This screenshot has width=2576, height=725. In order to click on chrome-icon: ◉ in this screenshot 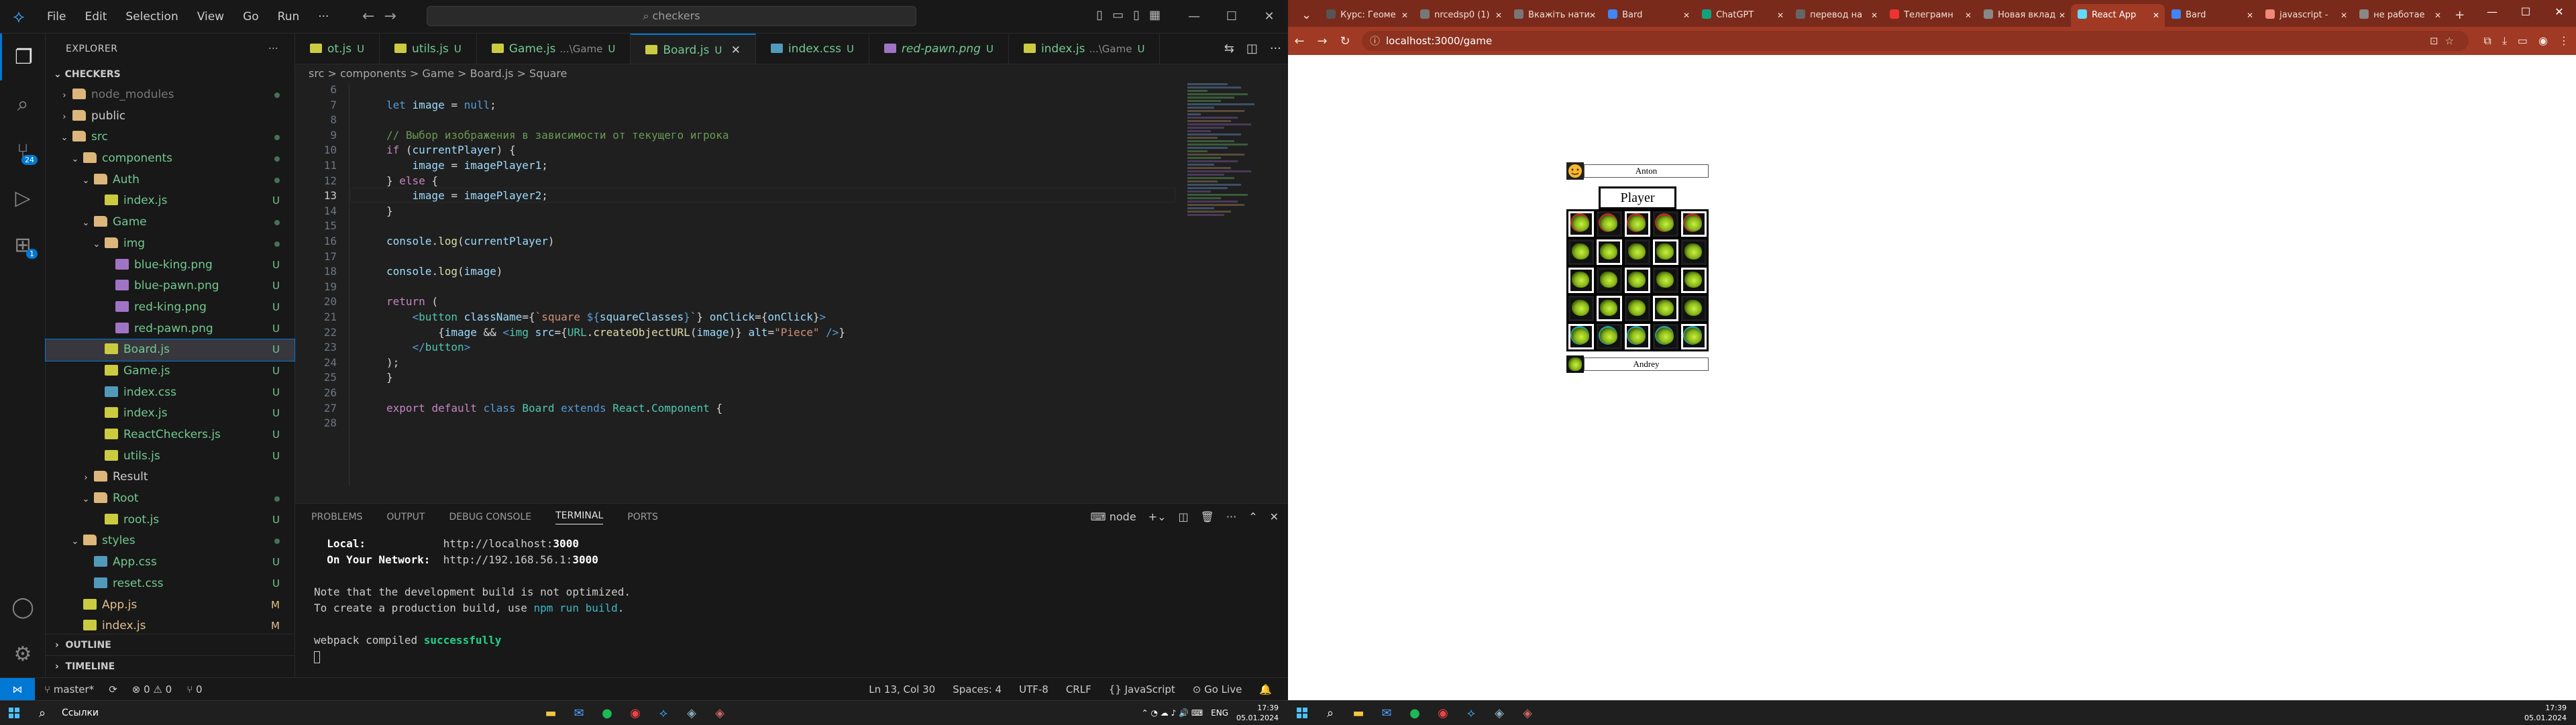, I will do `click(1443, 713)`.